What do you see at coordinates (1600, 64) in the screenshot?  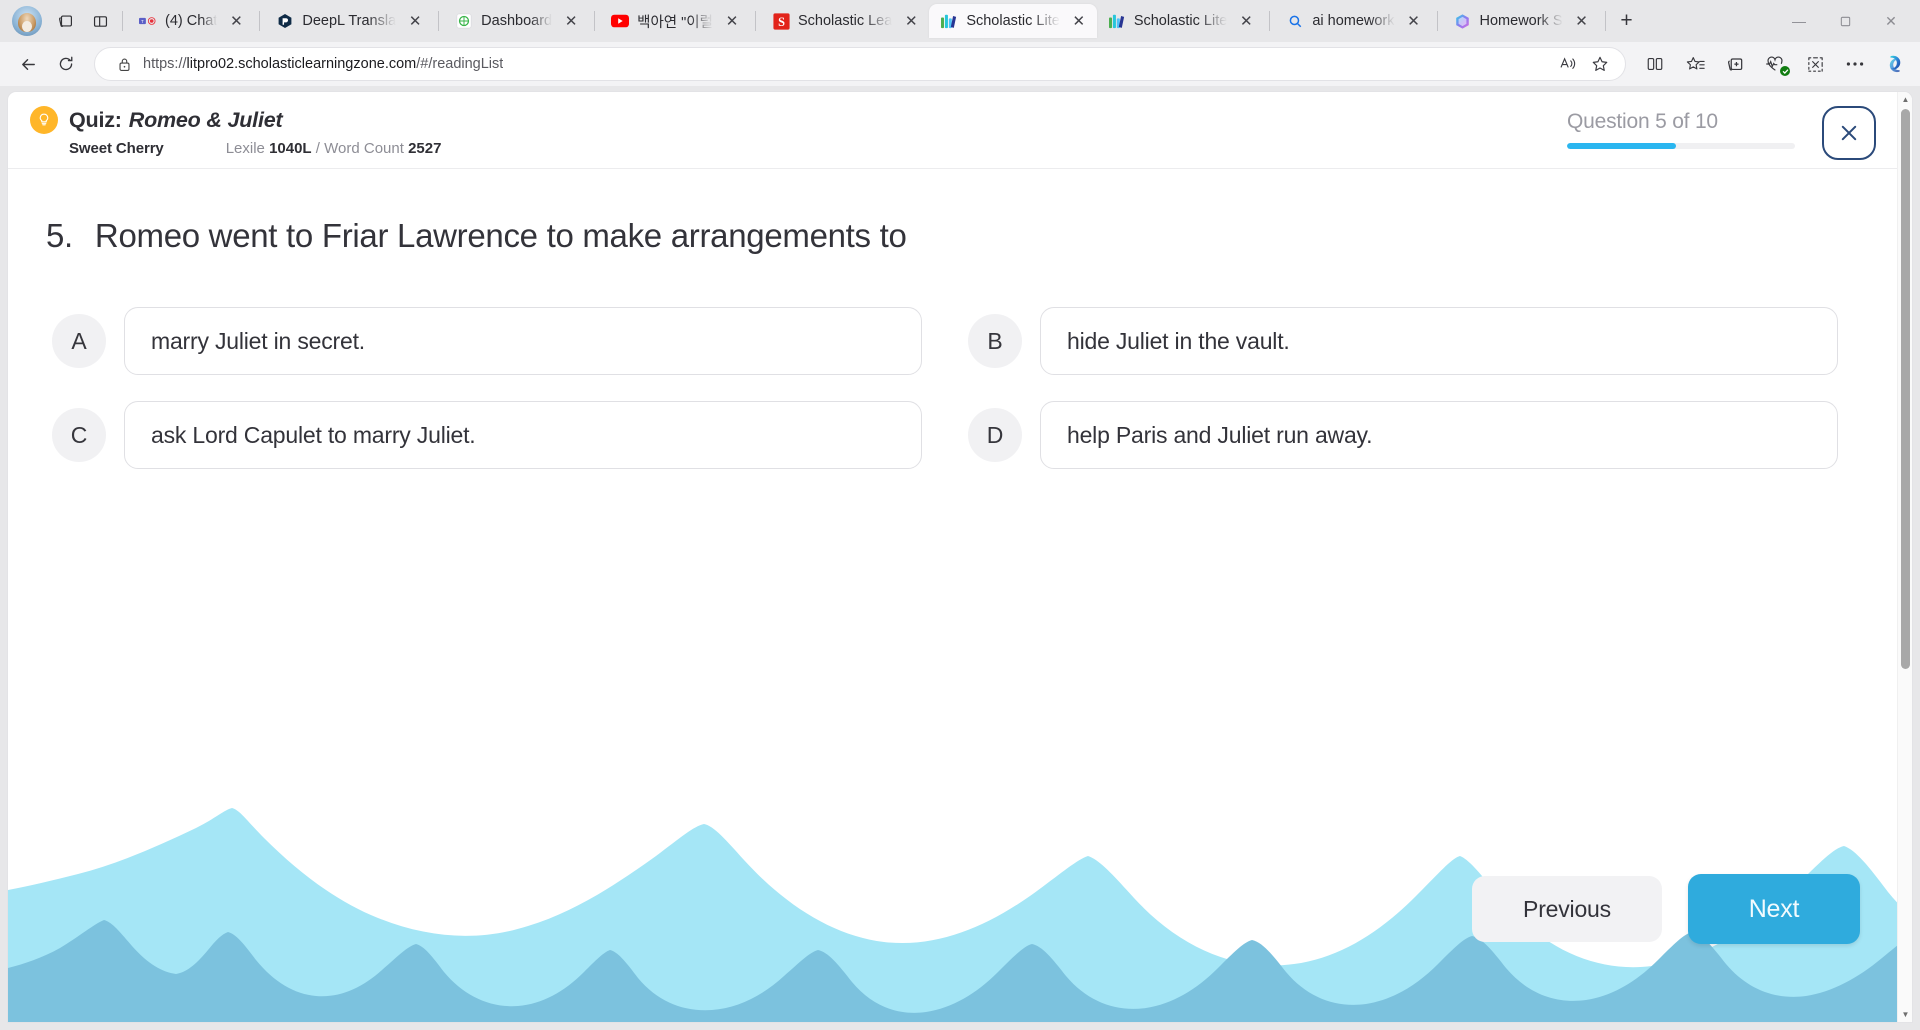 I see `favorite-star-icon` at bounding box center [1600, 64].